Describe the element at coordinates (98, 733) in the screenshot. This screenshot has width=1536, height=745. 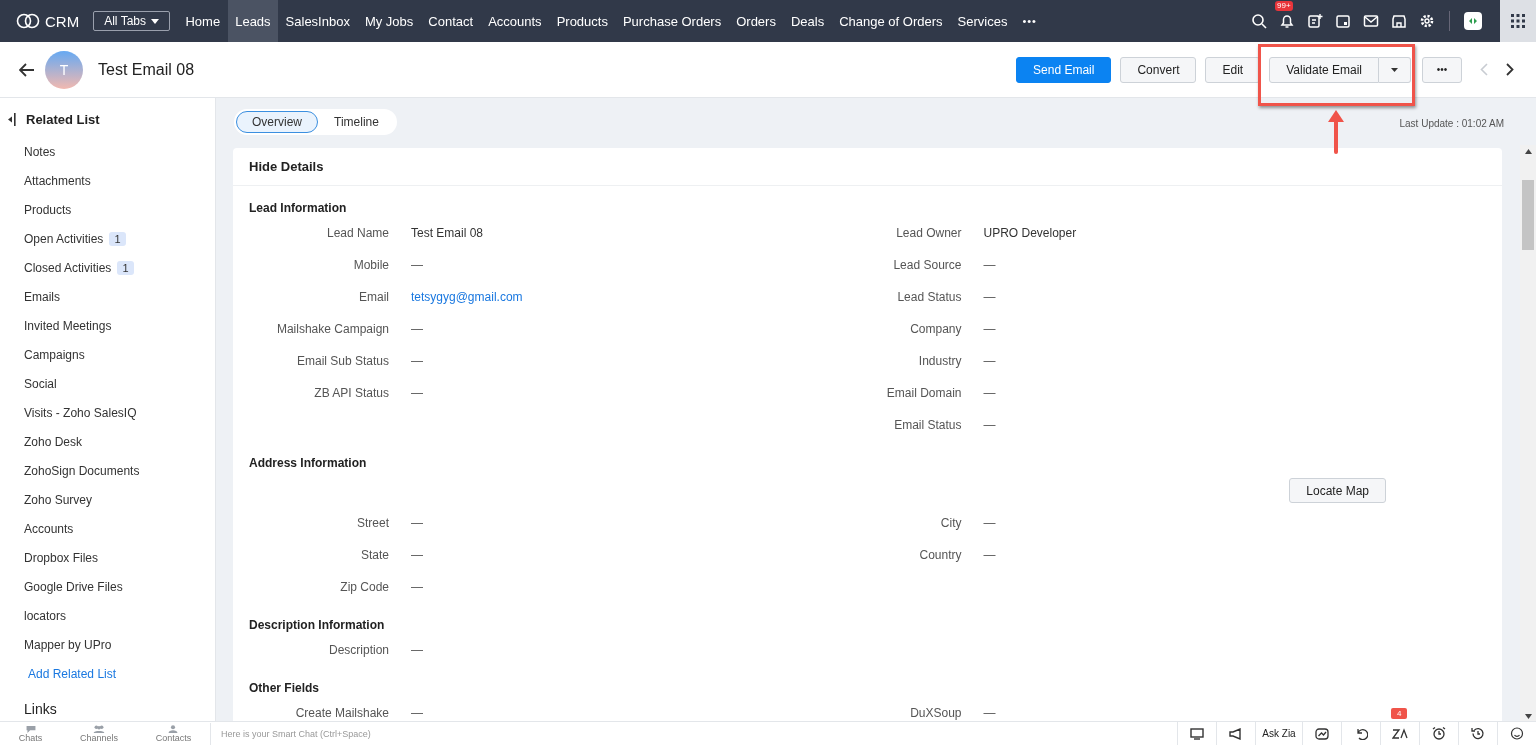
I see `footer-app-button: Channels` at that location.